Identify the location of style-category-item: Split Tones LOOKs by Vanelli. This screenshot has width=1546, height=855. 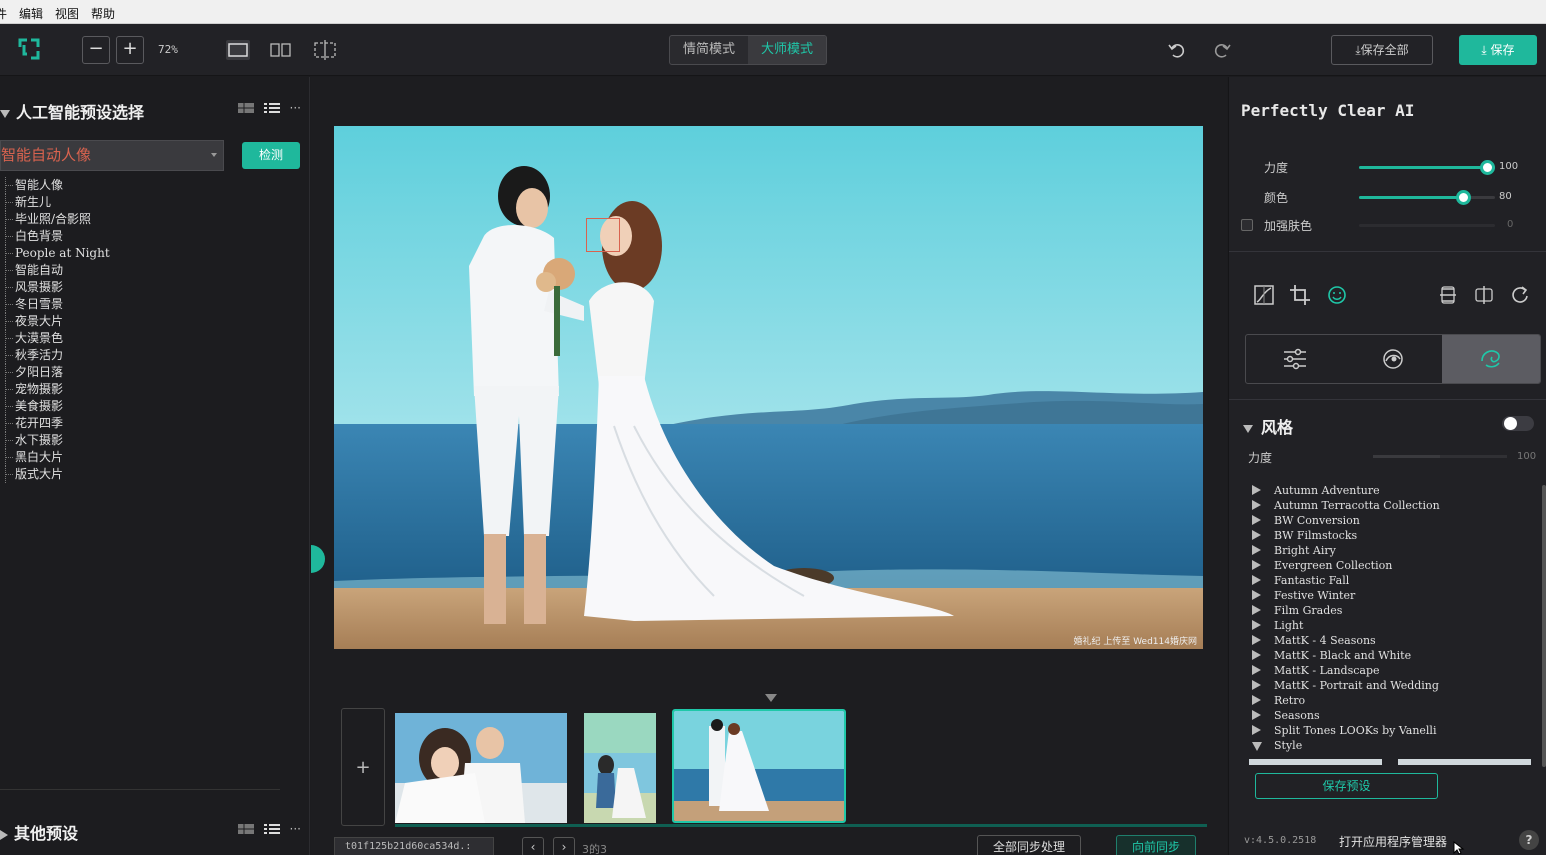
(1393, 730).